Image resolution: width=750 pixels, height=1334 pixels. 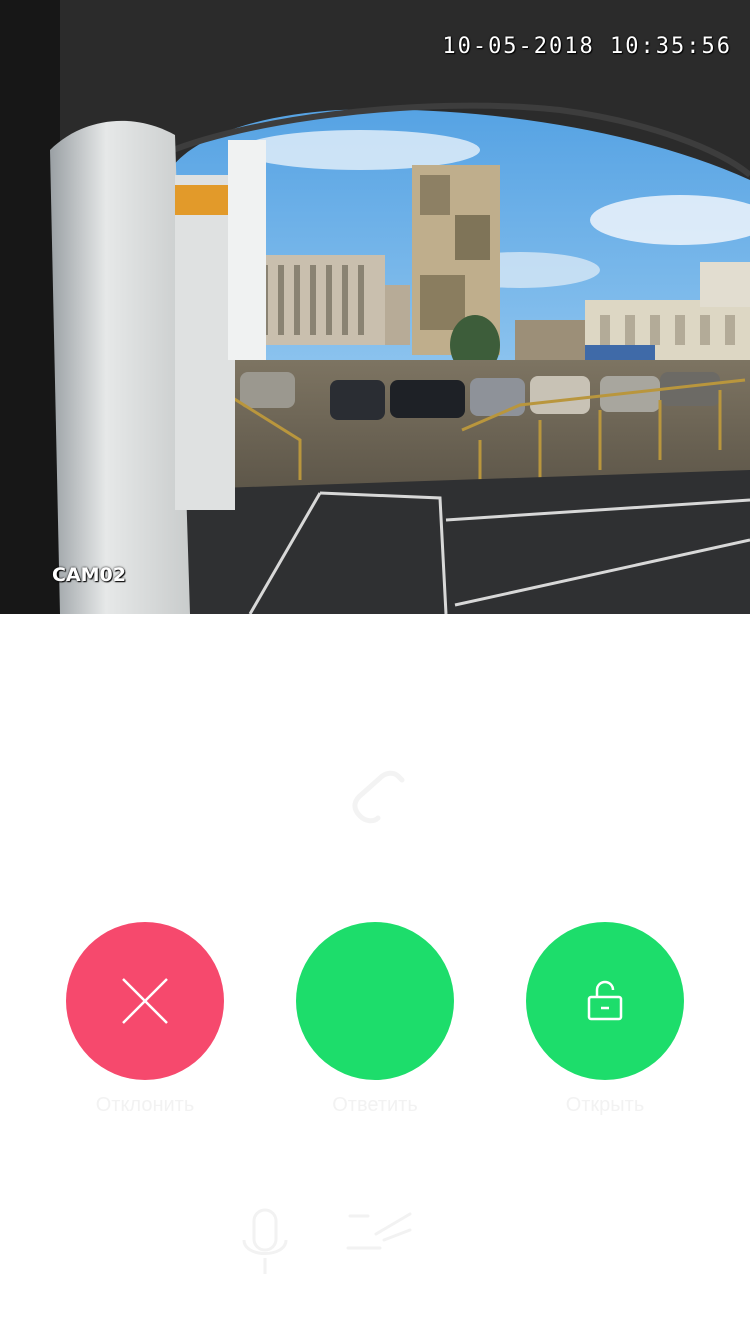 I want to click on timestamp: 10-05-2018 10:35:56, so click(x=587, y=46).